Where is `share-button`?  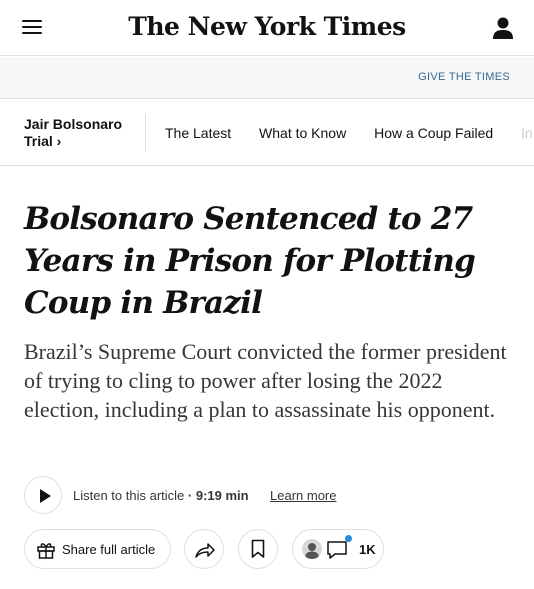 share-button is located at coordinates (204, 549).